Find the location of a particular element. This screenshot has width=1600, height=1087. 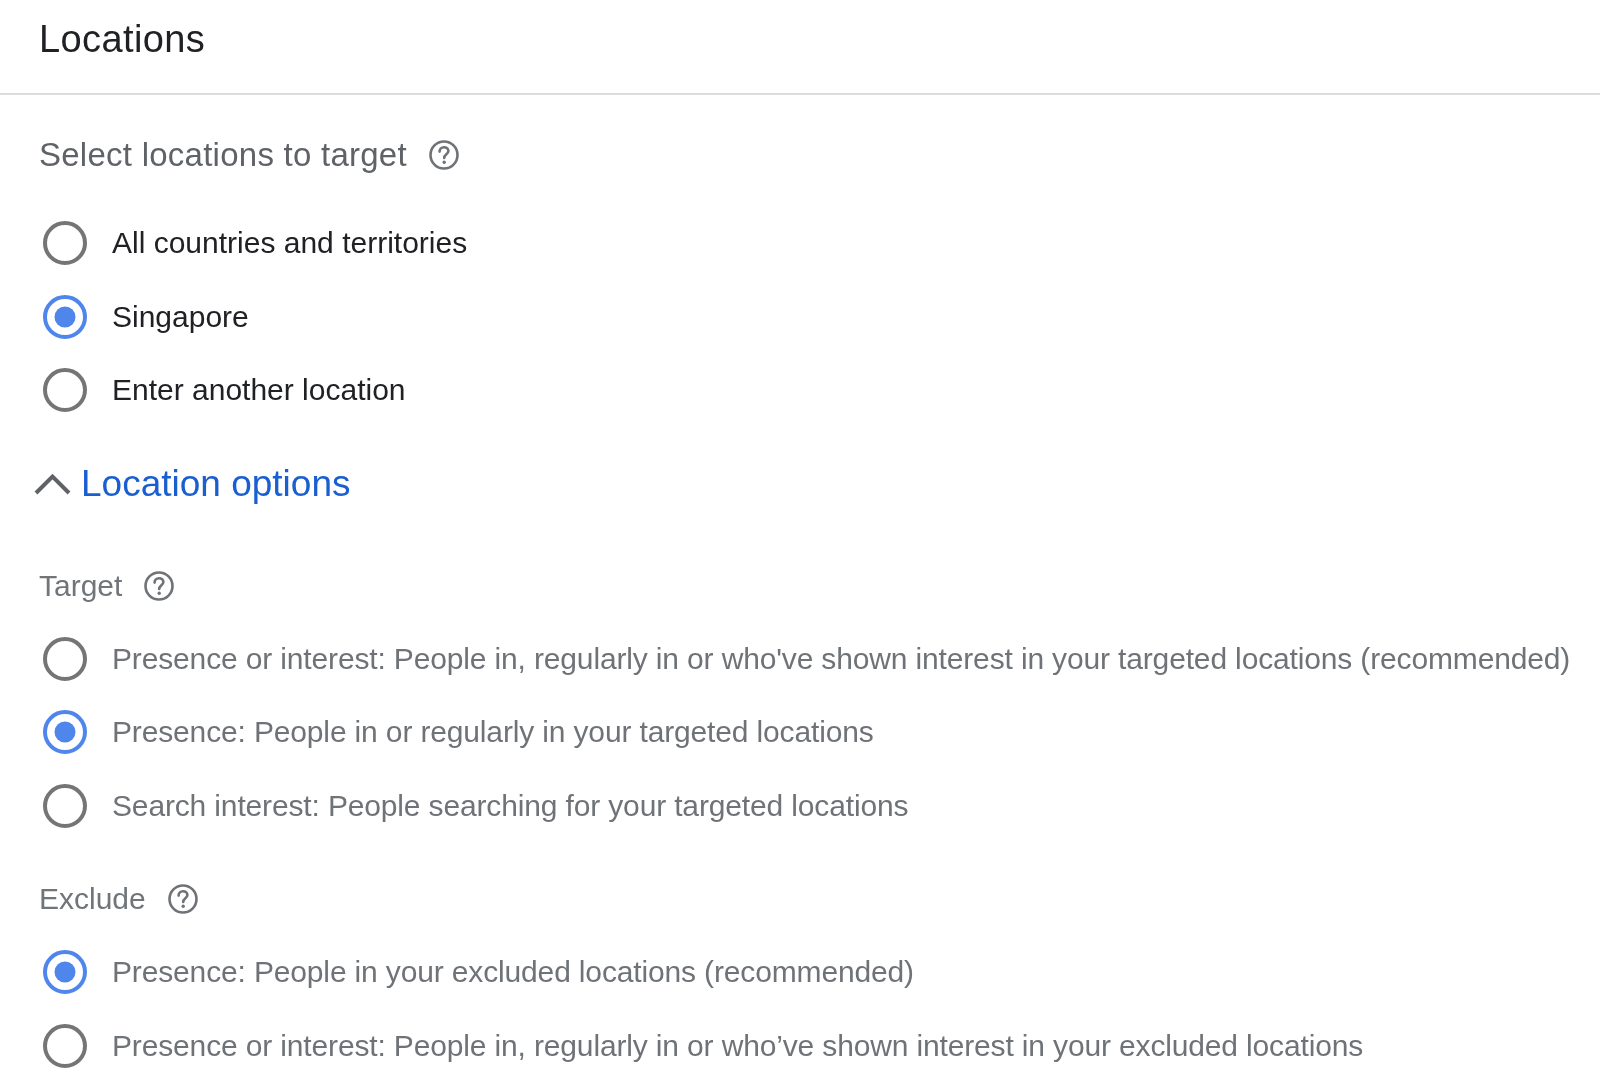

section-label: Exclude is located at coordinates (92, 899).